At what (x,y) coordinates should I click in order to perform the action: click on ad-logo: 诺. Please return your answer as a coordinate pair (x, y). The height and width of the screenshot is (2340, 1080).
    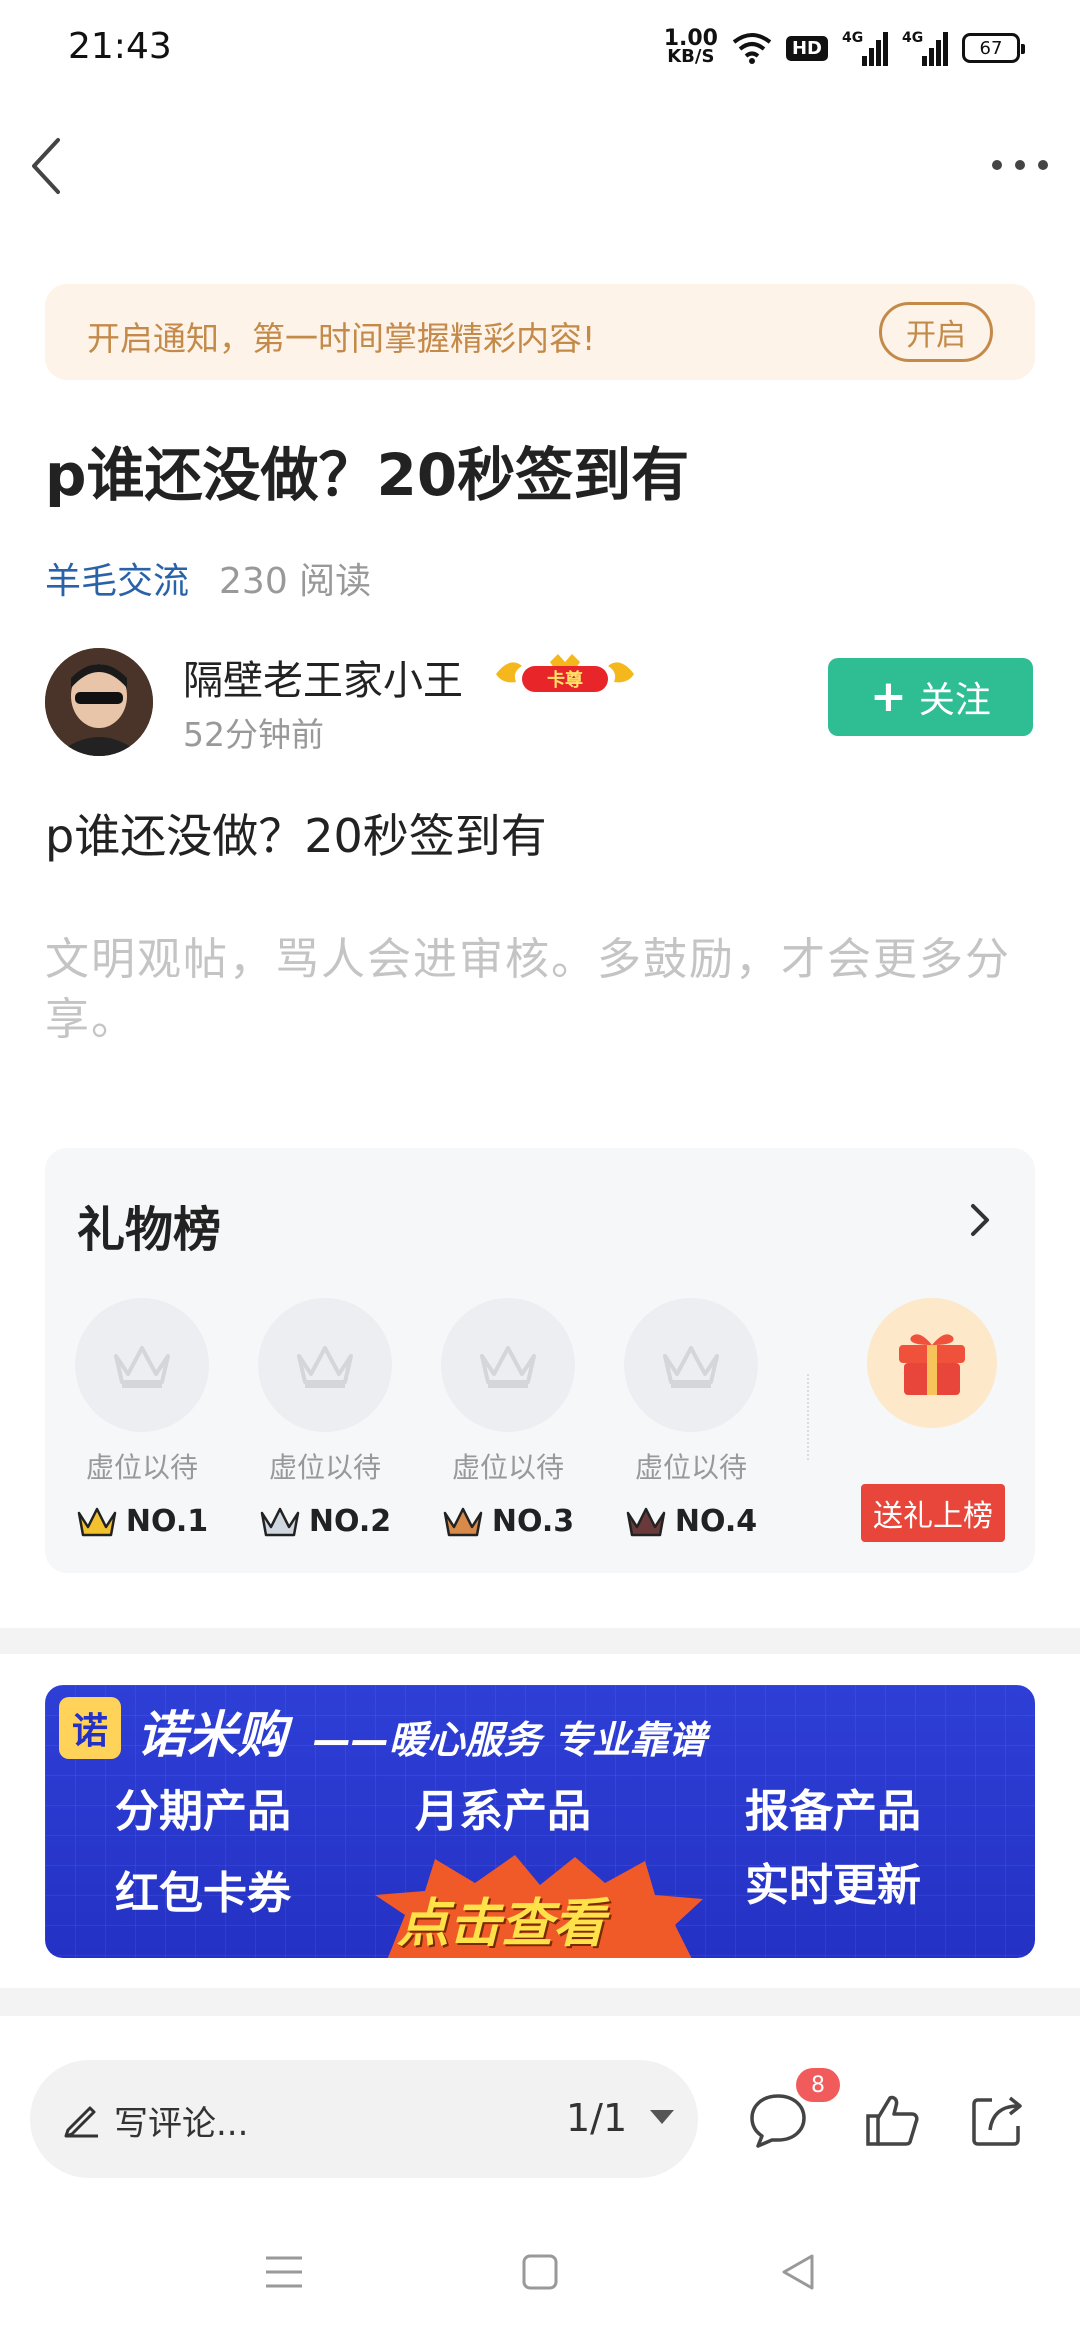
    Looking at the image, I should click on (90, 1728).